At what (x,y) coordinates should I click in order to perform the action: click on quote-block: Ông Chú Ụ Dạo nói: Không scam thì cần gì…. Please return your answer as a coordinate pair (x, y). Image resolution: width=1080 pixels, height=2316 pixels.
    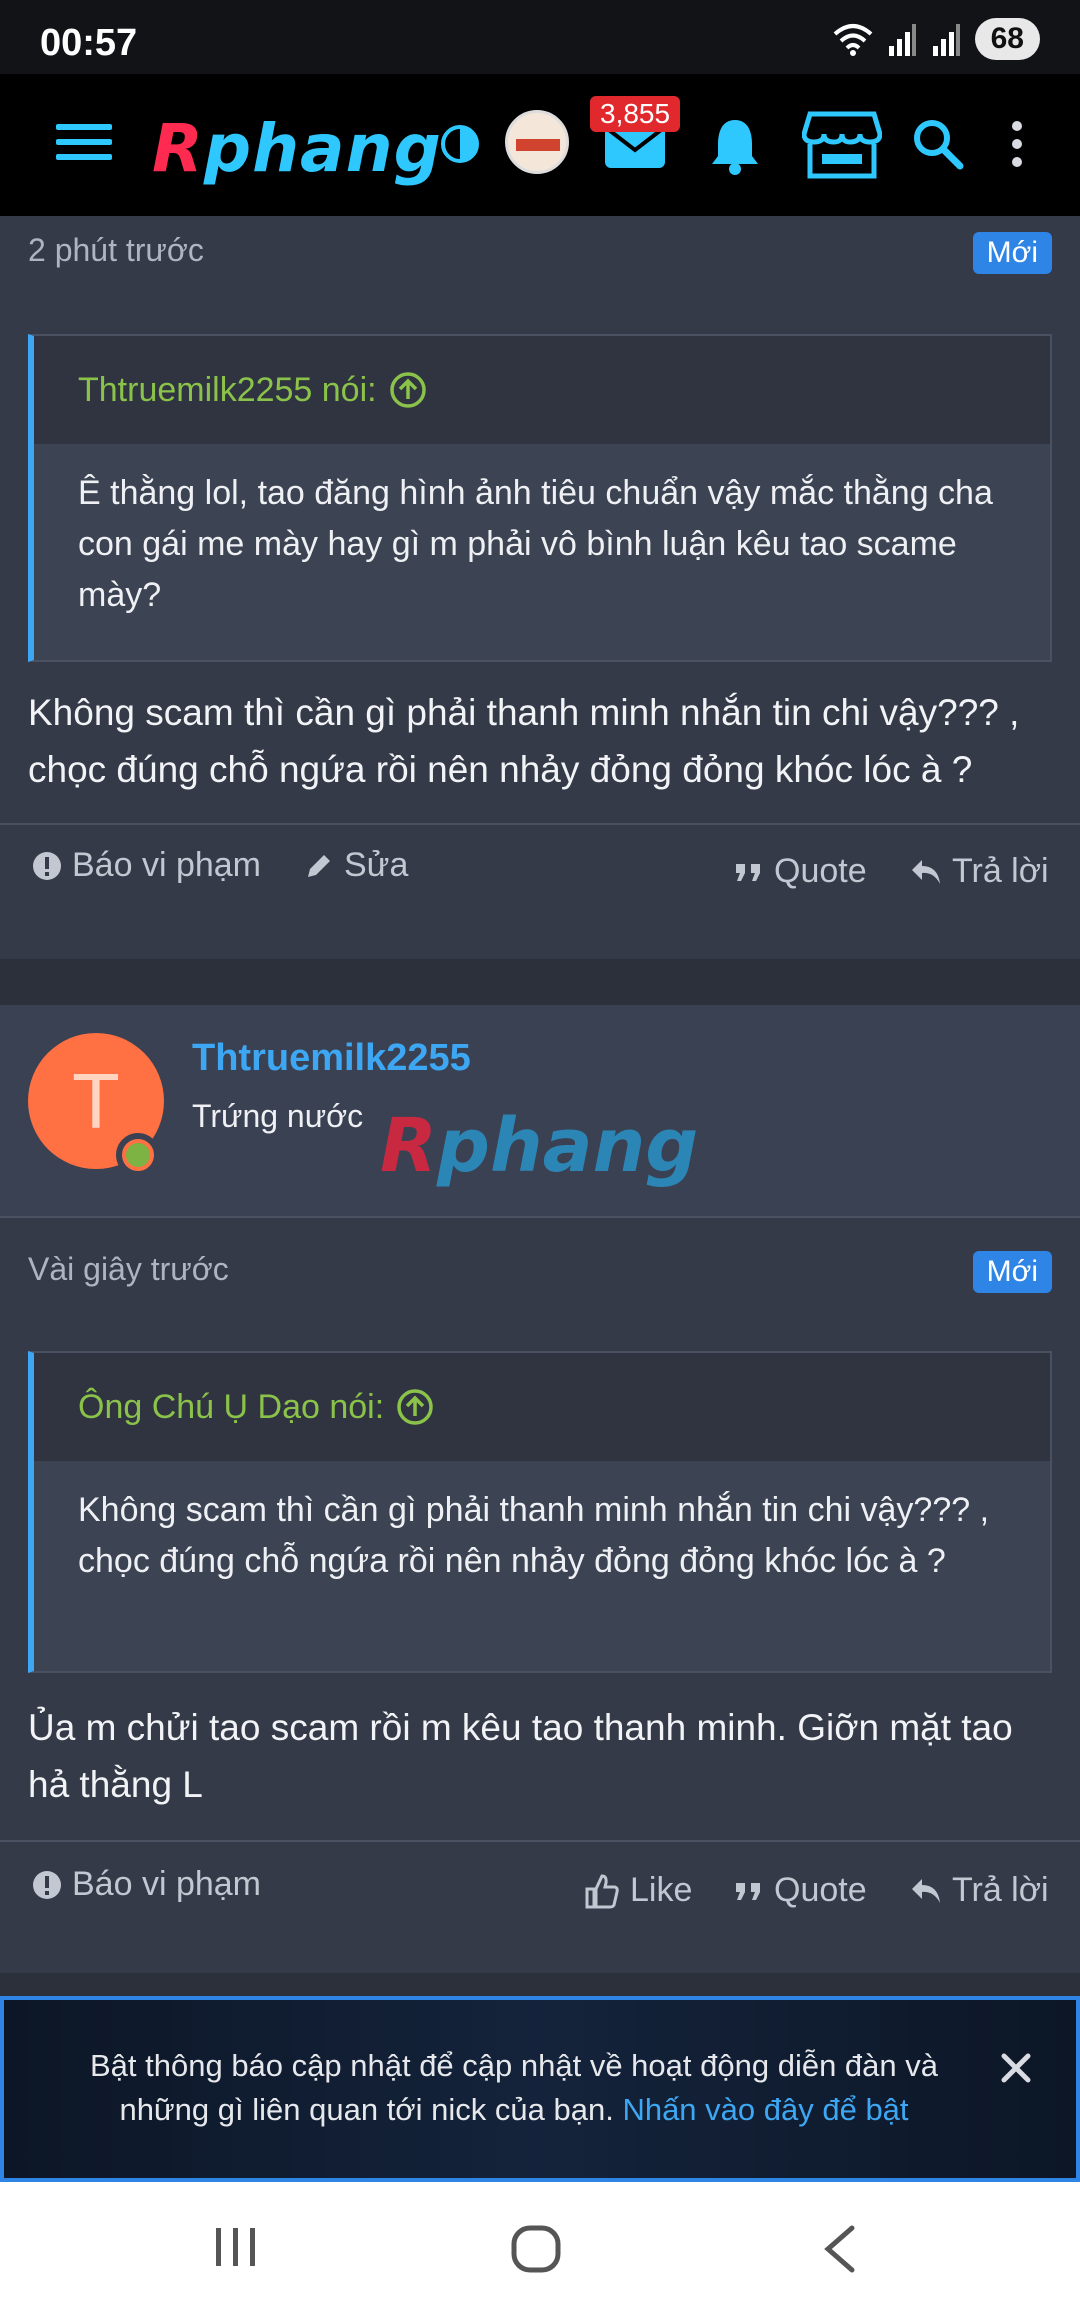
    Looking at the image, I should click on (540, 1512).